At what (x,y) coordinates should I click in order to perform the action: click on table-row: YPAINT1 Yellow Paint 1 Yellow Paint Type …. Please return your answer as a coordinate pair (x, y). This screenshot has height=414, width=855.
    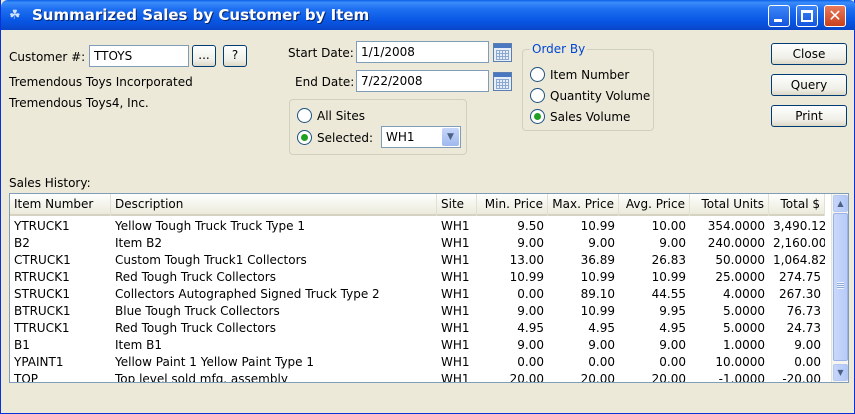
    Looking at the image, I should click on (417, 362).